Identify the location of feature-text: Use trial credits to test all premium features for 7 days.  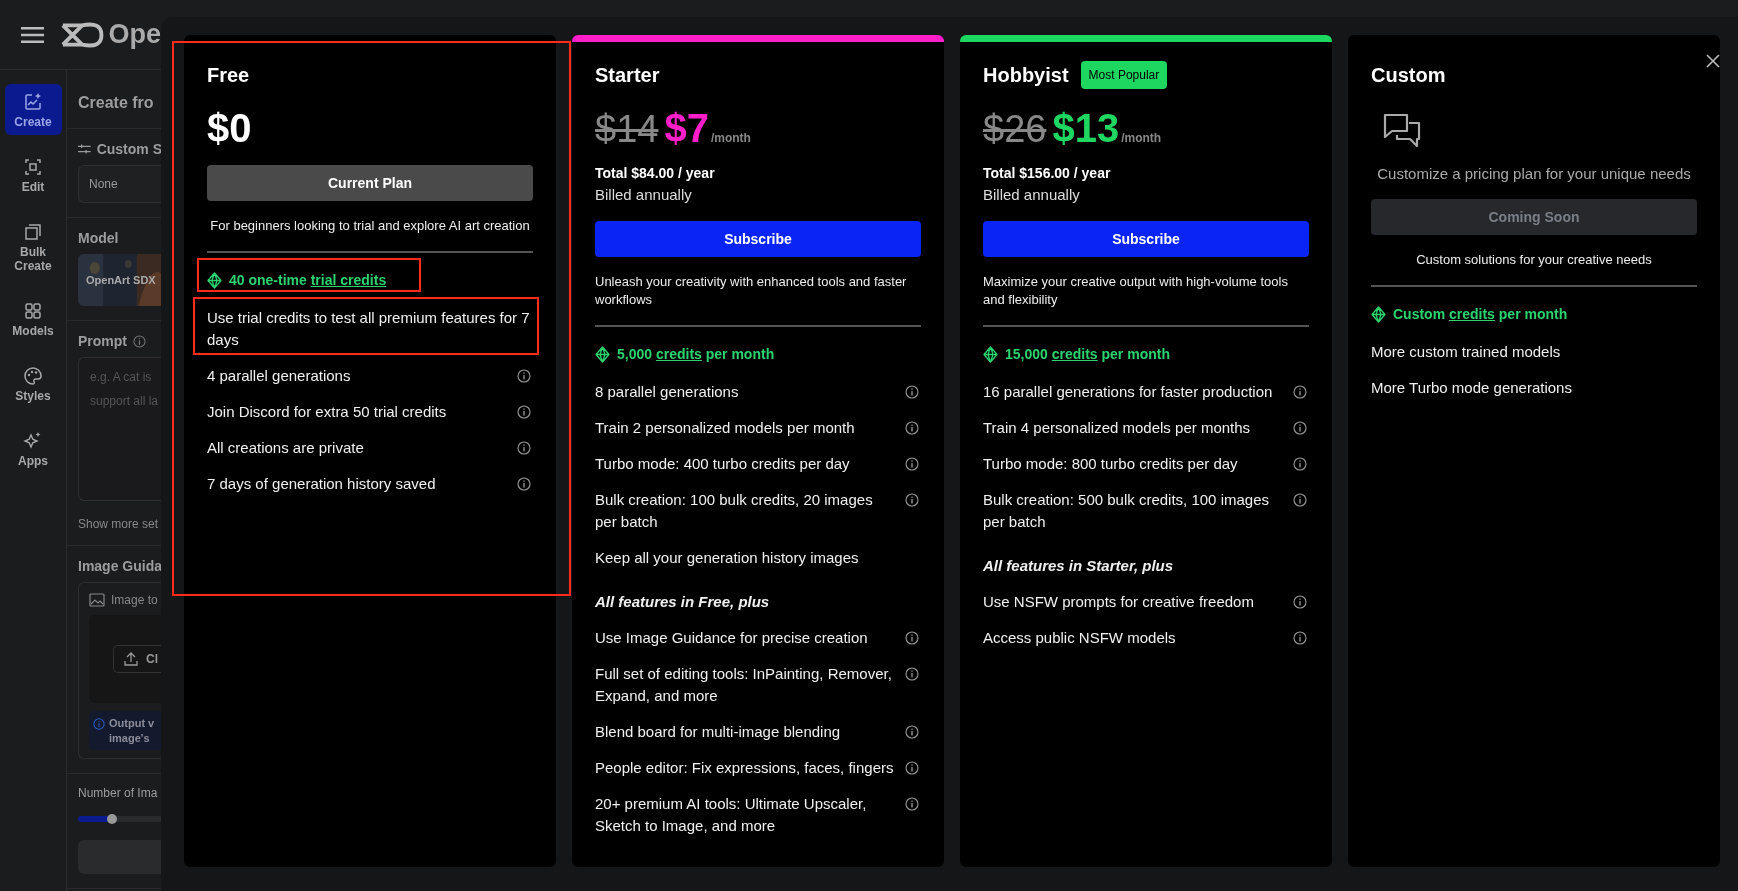
(369, 329).